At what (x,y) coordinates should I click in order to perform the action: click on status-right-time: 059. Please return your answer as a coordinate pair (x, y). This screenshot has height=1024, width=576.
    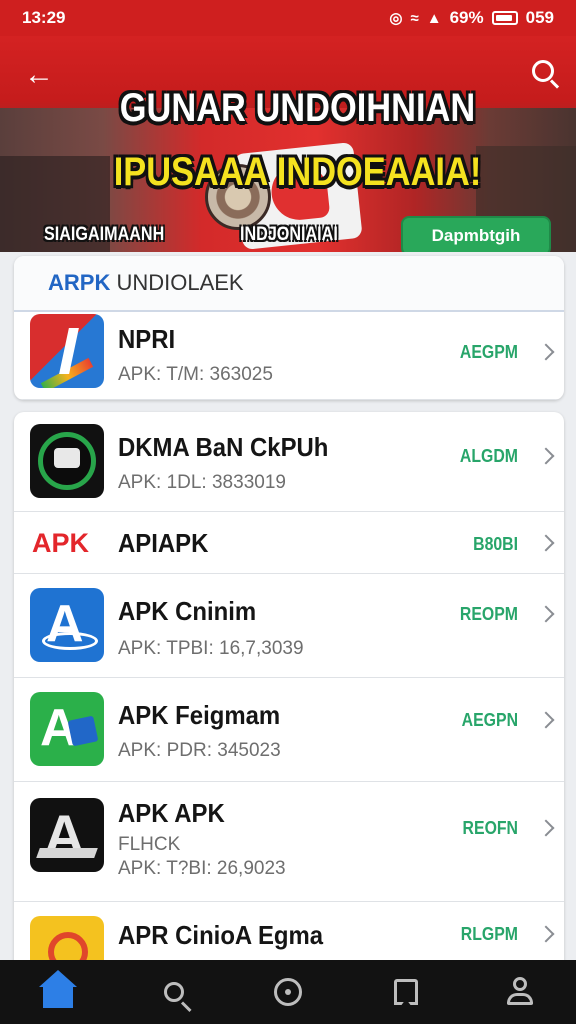
    Looking at the image, I should click on (539, 17).